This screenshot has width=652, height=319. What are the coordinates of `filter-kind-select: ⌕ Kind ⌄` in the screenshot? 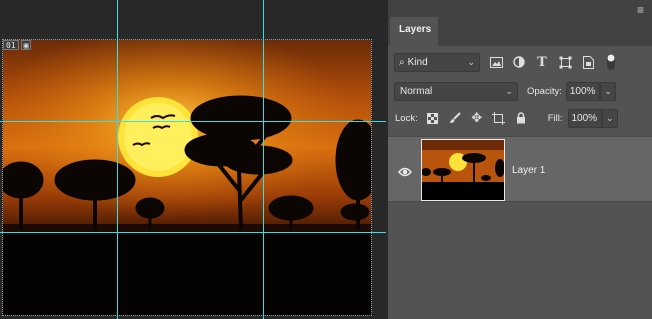 It's located at (437, 62).